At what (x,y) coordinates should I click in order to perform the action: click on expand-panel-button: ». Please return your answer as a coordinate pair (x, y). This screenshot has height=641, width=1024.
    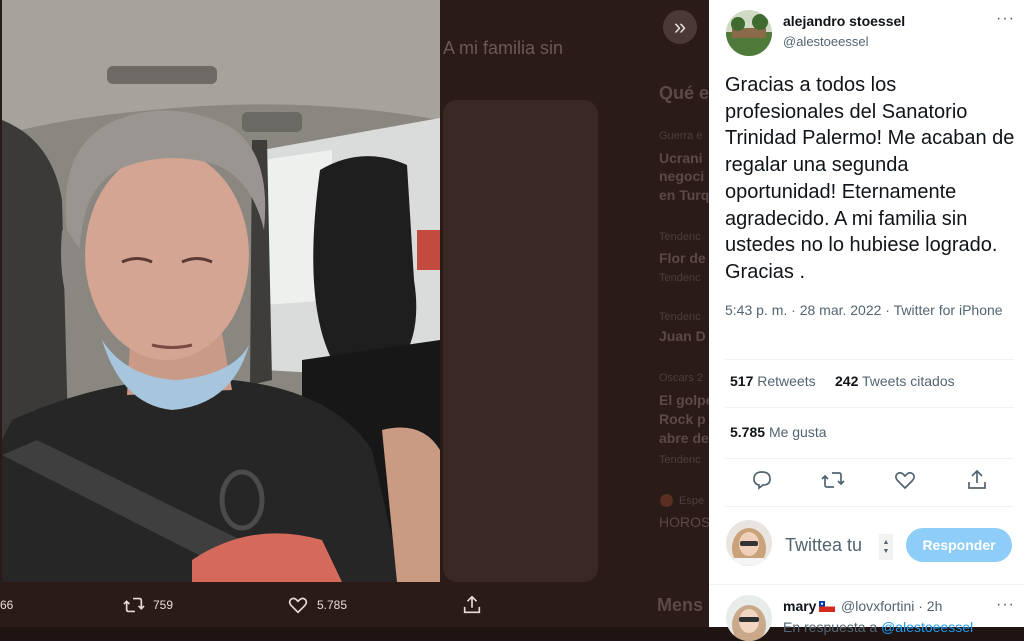
    Looking at the image, I should click on (680, 27).